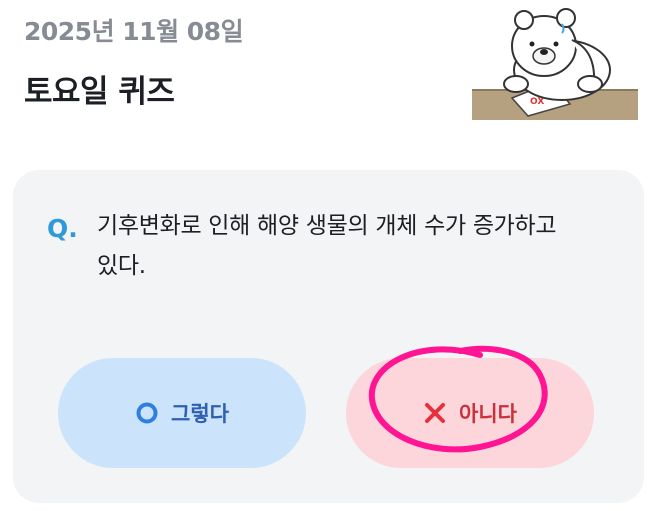 The width and height of the screenshot is (656, 511). Describe the element at coordinates (62, 228) in the screenshot. I see `question-label: Q.` at that location.